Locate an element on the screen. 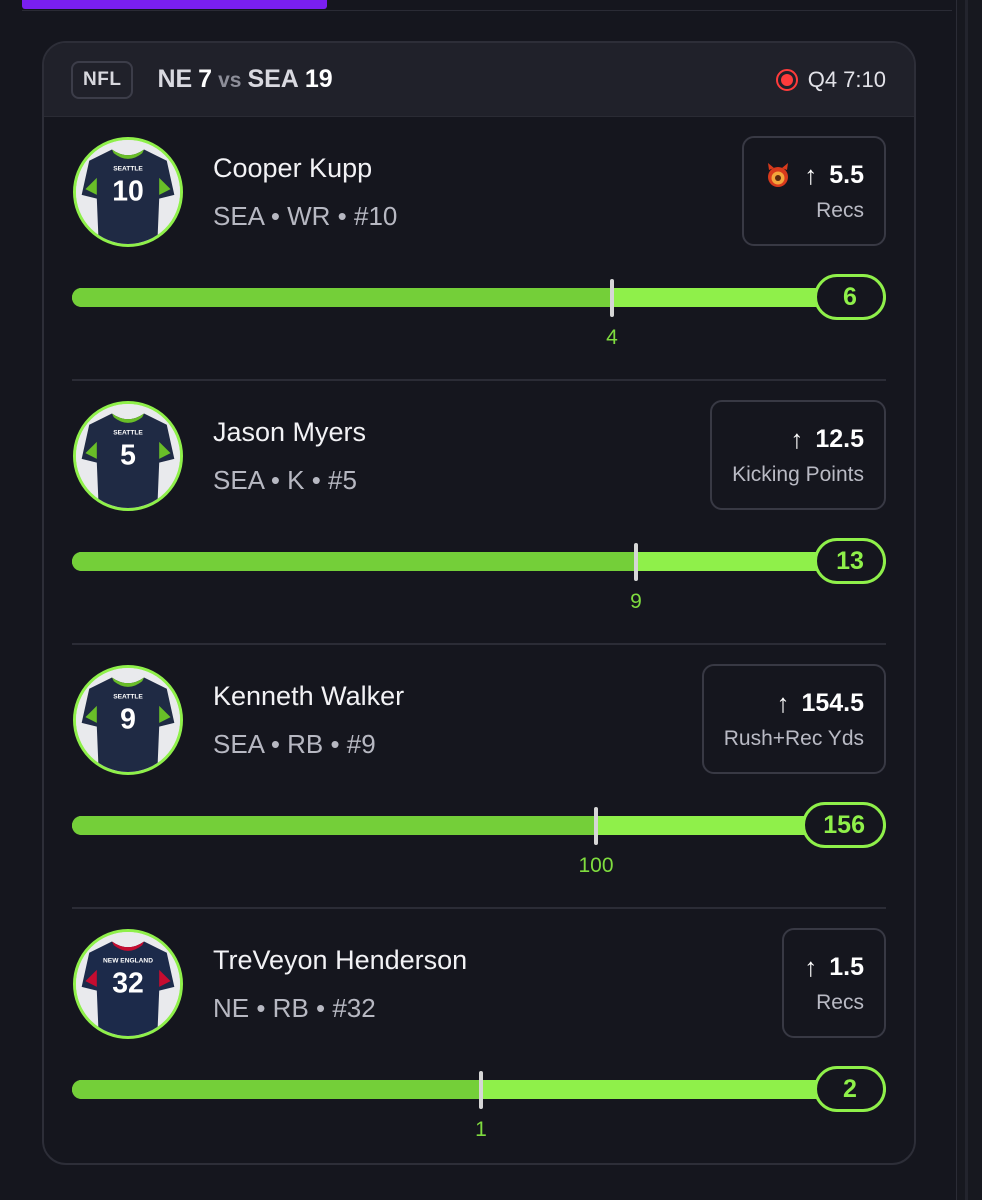 The image size is (982, 1200). jersey-icon: SEATTLE 10 is located at coordinates (128, 192).